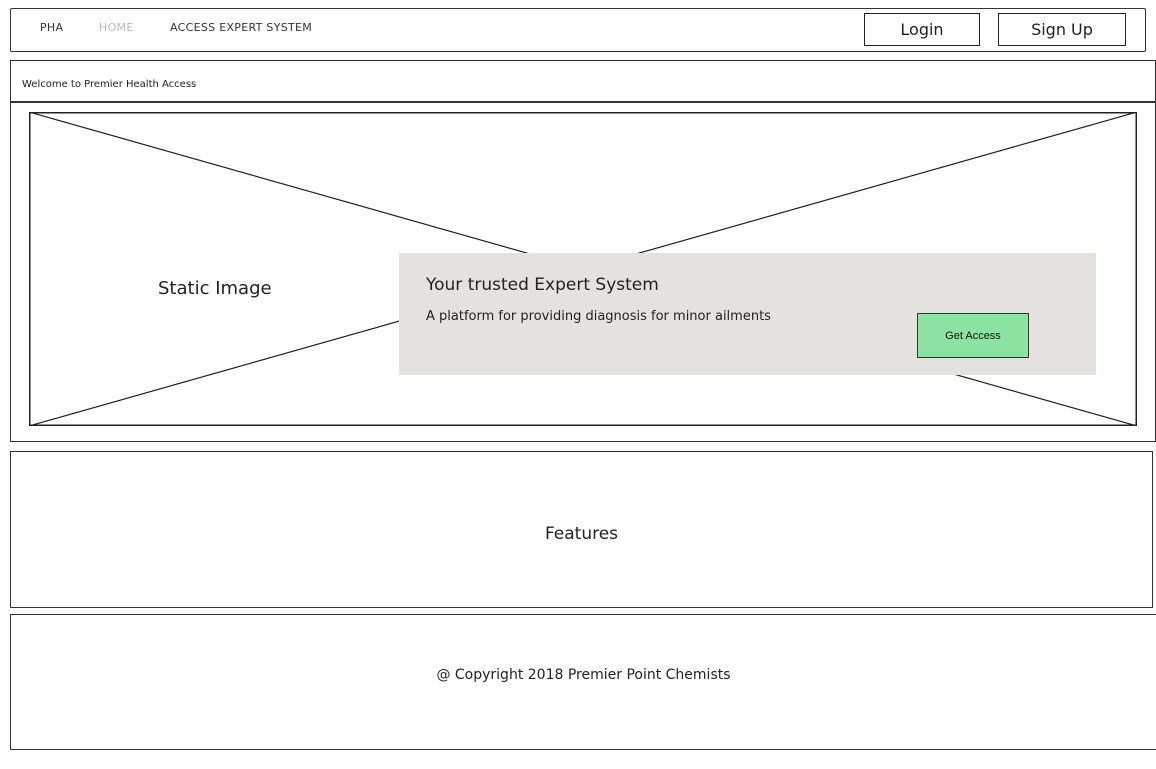  What do you see at coordinates (583, 81) in the screenshot?
I see `welcome-bar: Welcome to Premier Health Access` at bounding box center [583, 81].